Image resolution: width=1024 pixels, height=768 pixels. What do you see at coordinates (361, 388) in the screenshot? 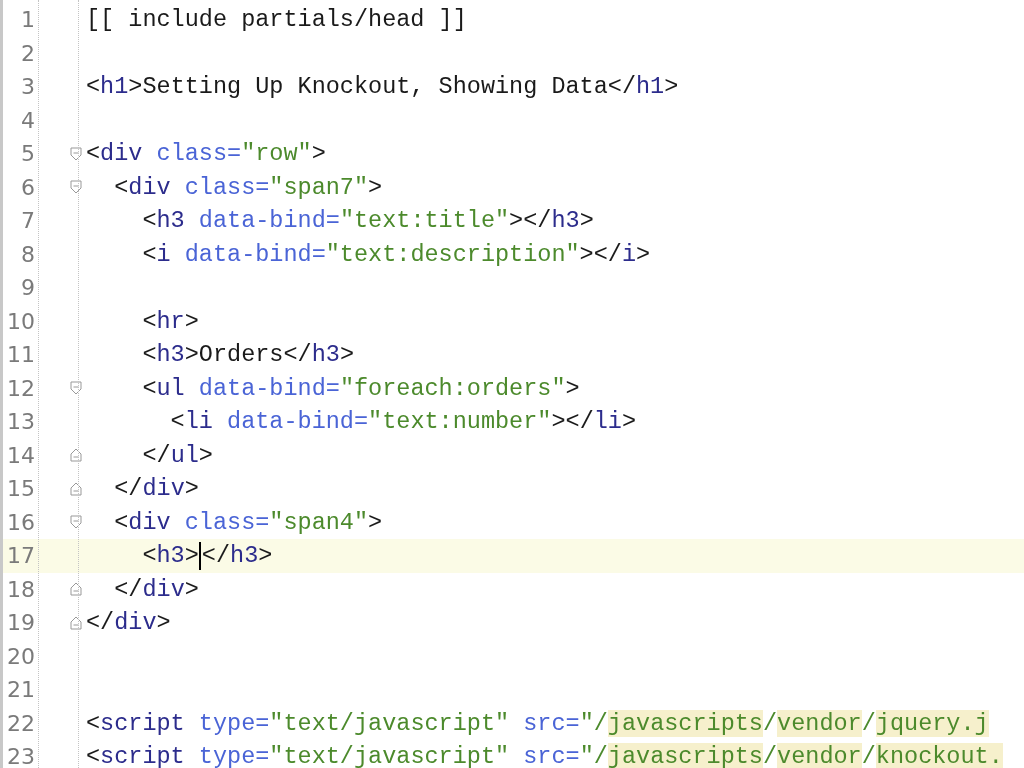
I see `code-line: <ul data-bind="foreach:orders">` at bounding box center [361, 388].